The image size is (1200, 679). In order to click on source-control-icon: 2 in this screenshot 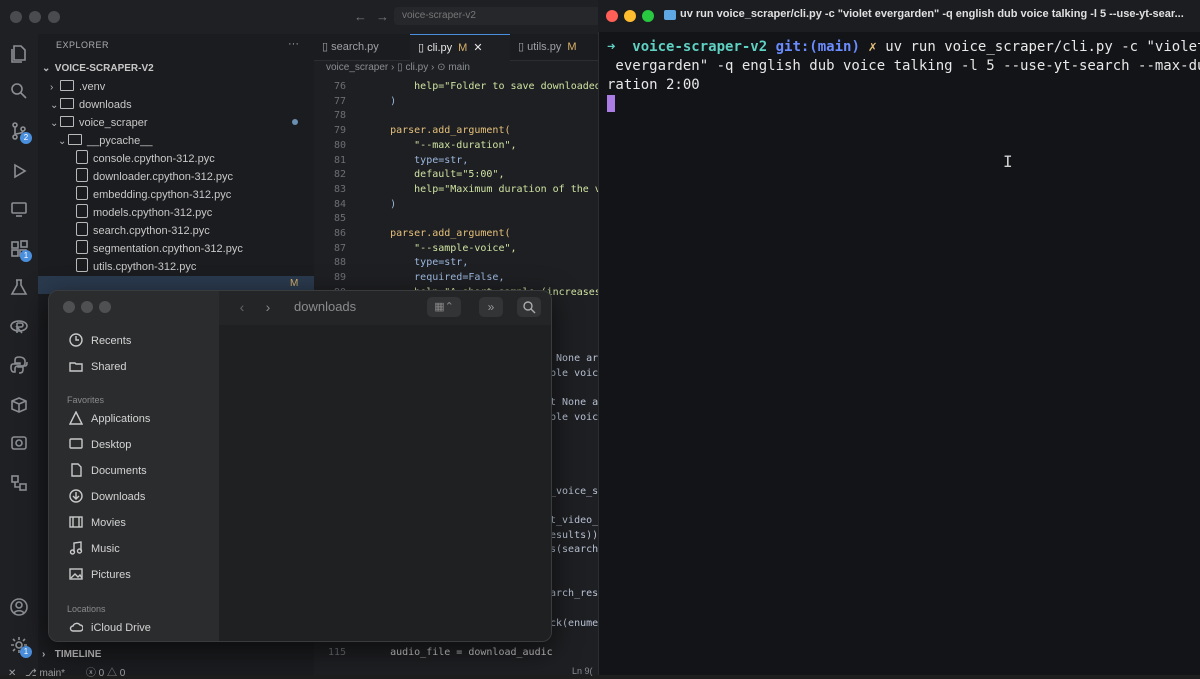, I will do `click(20, 132)`.